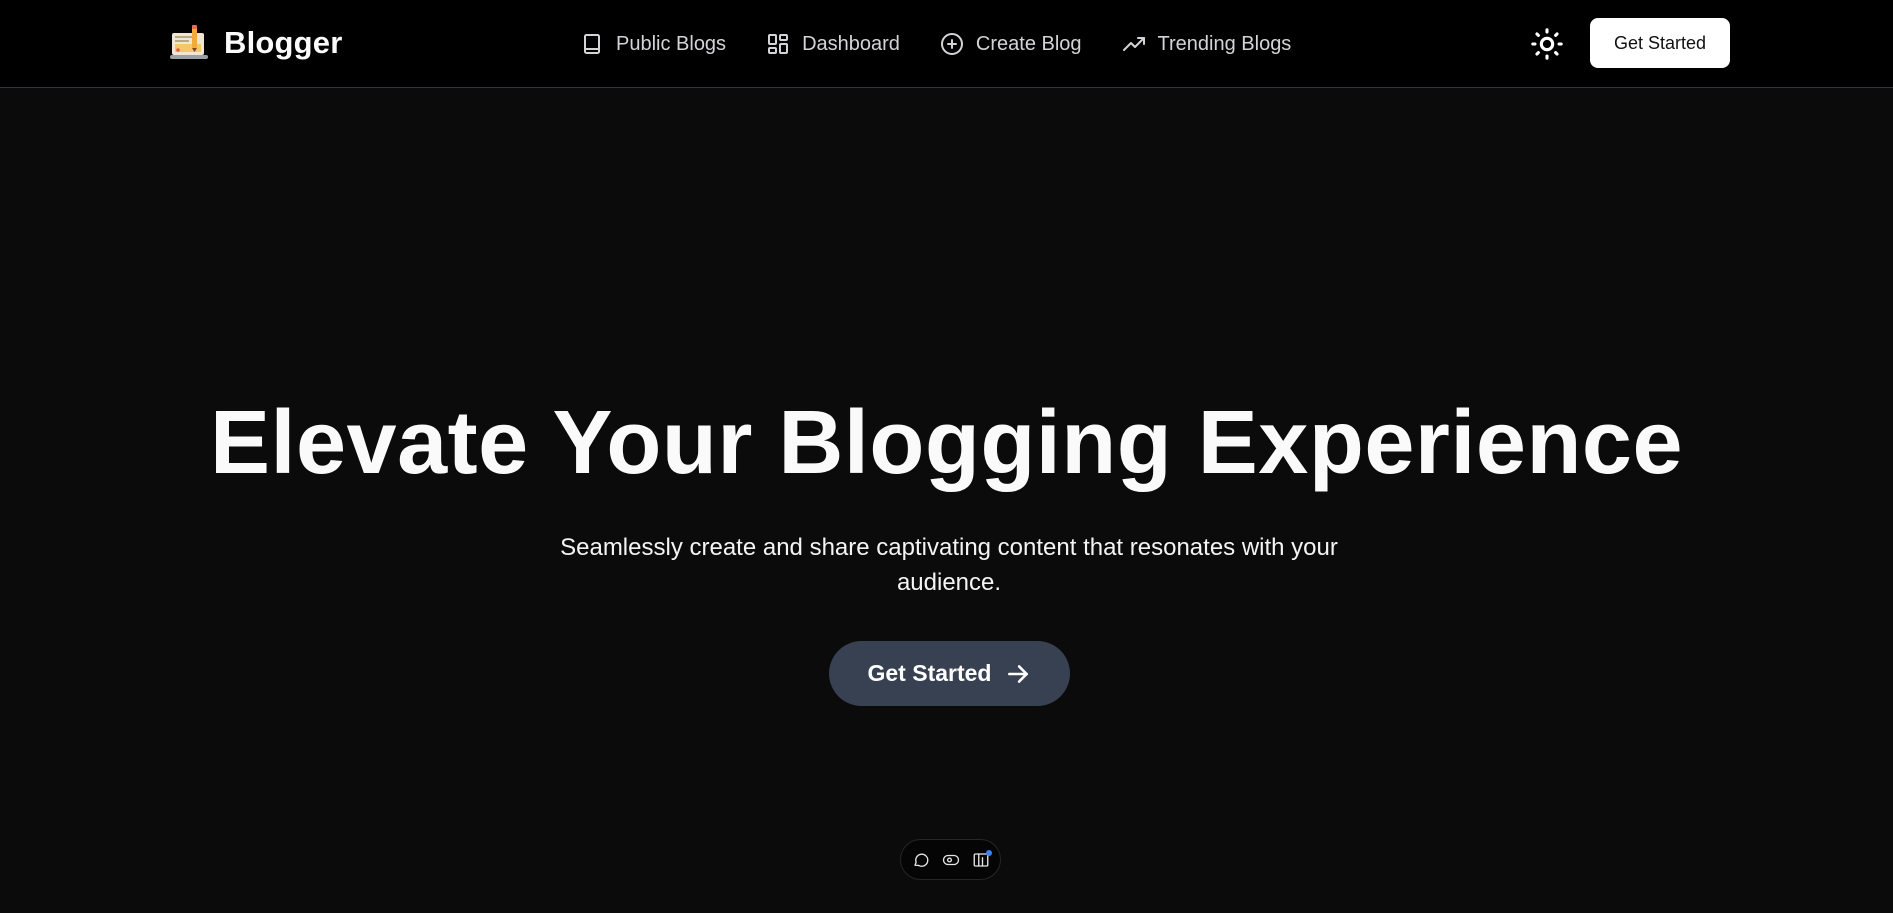  Describe the element at coordinates (951, 44) in the screenshot. I see `plus-circle-icon` at that location.